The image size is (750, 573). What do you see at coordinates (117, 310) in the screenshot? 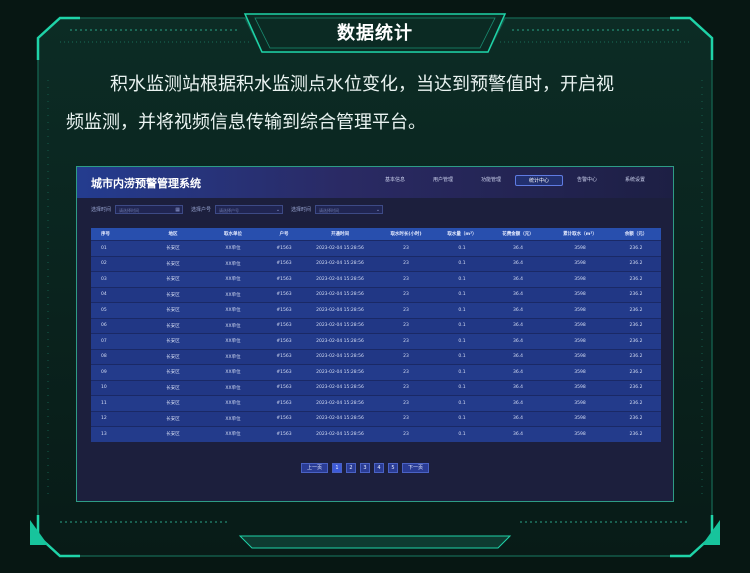
I see `table-cell: 05` at bounding box center [117, 310].